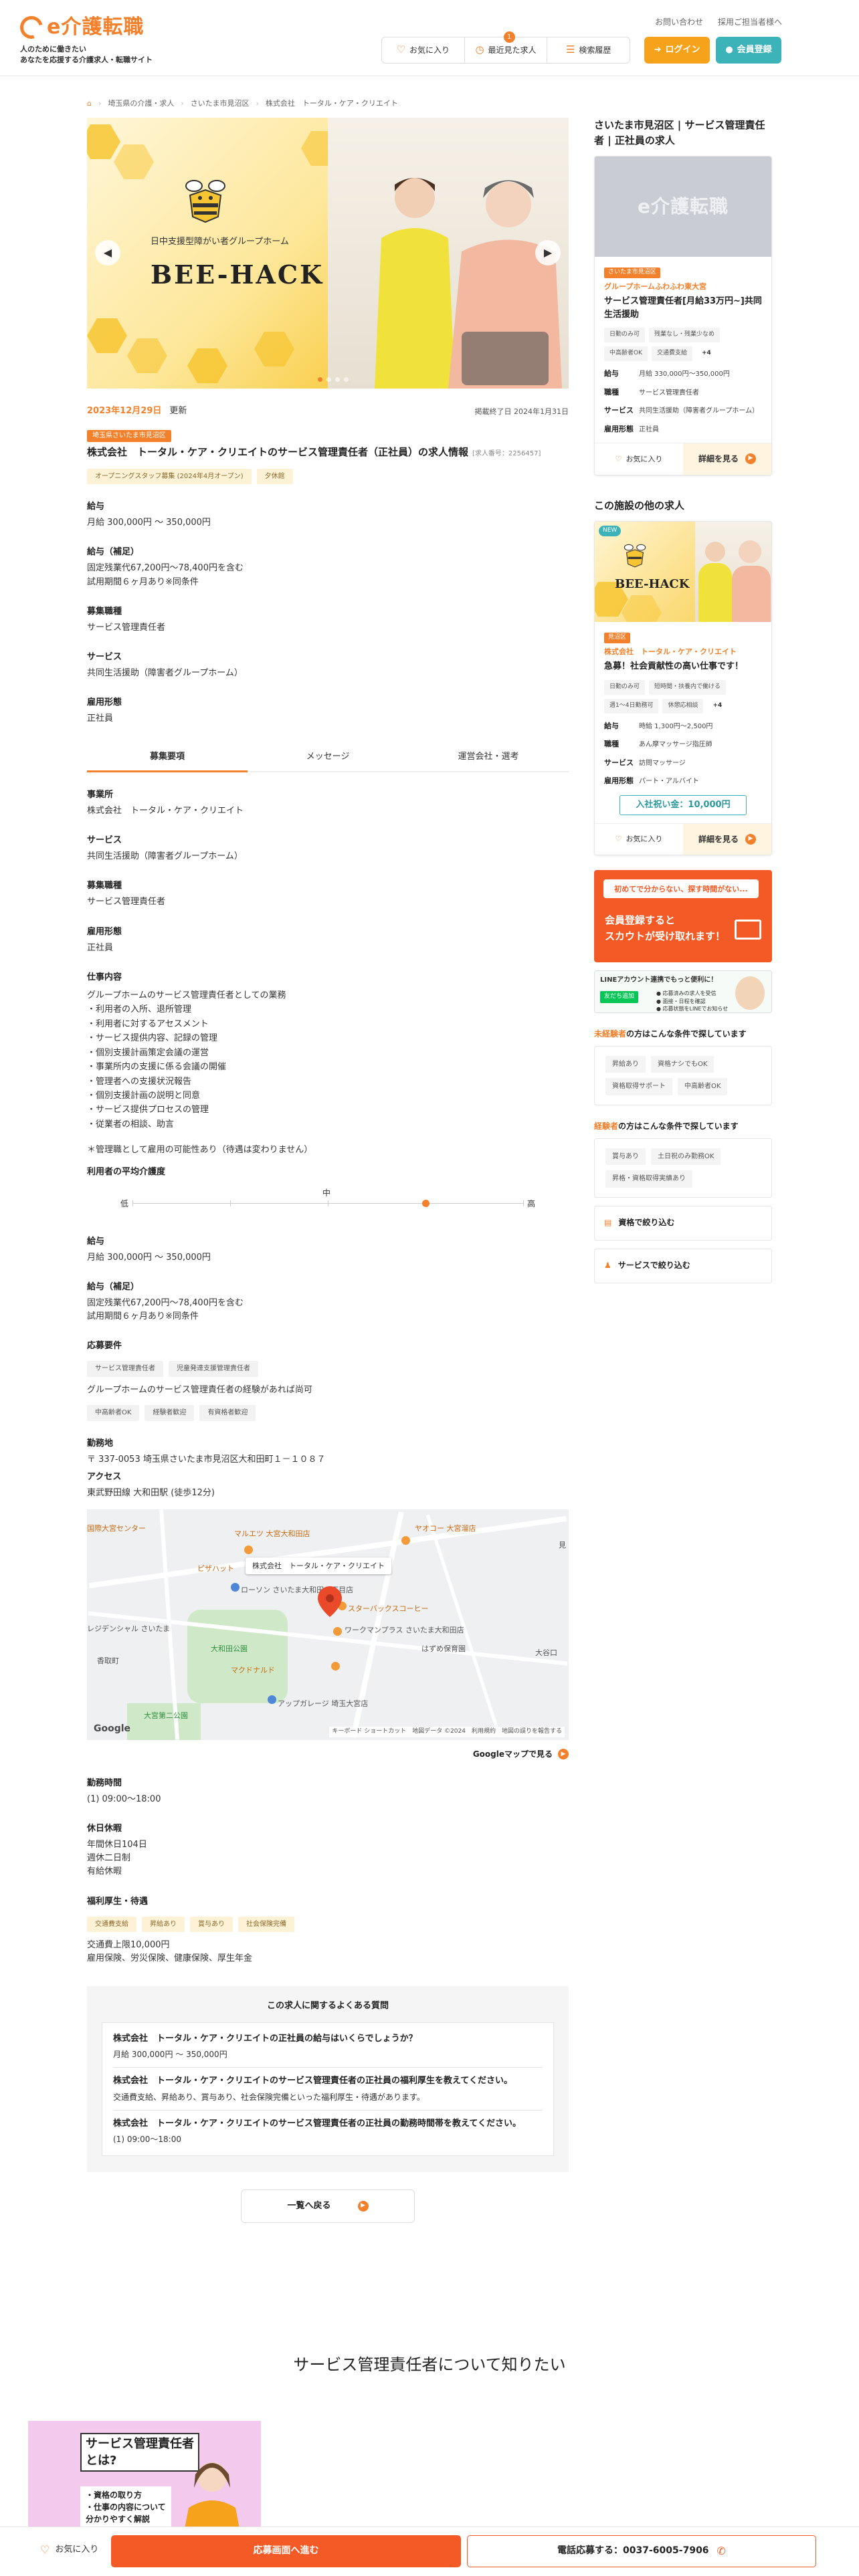 The height and width of the screenshot is (2576, 859). Describe the element at coordinates (323, 1704) in the screenshot. I see `map-label: アップガレージ 埼玉大宮店` at that location.